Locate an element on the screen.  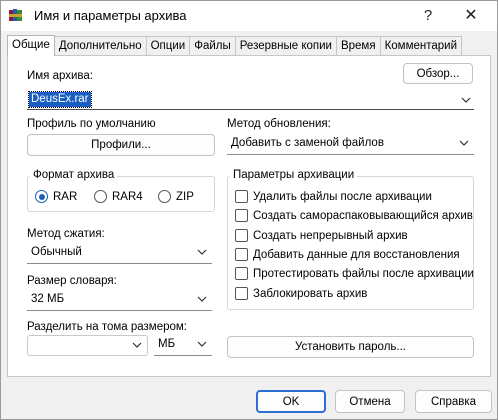
archive-name-combo: DeusEx.rar is located at coordinates (250, 100).